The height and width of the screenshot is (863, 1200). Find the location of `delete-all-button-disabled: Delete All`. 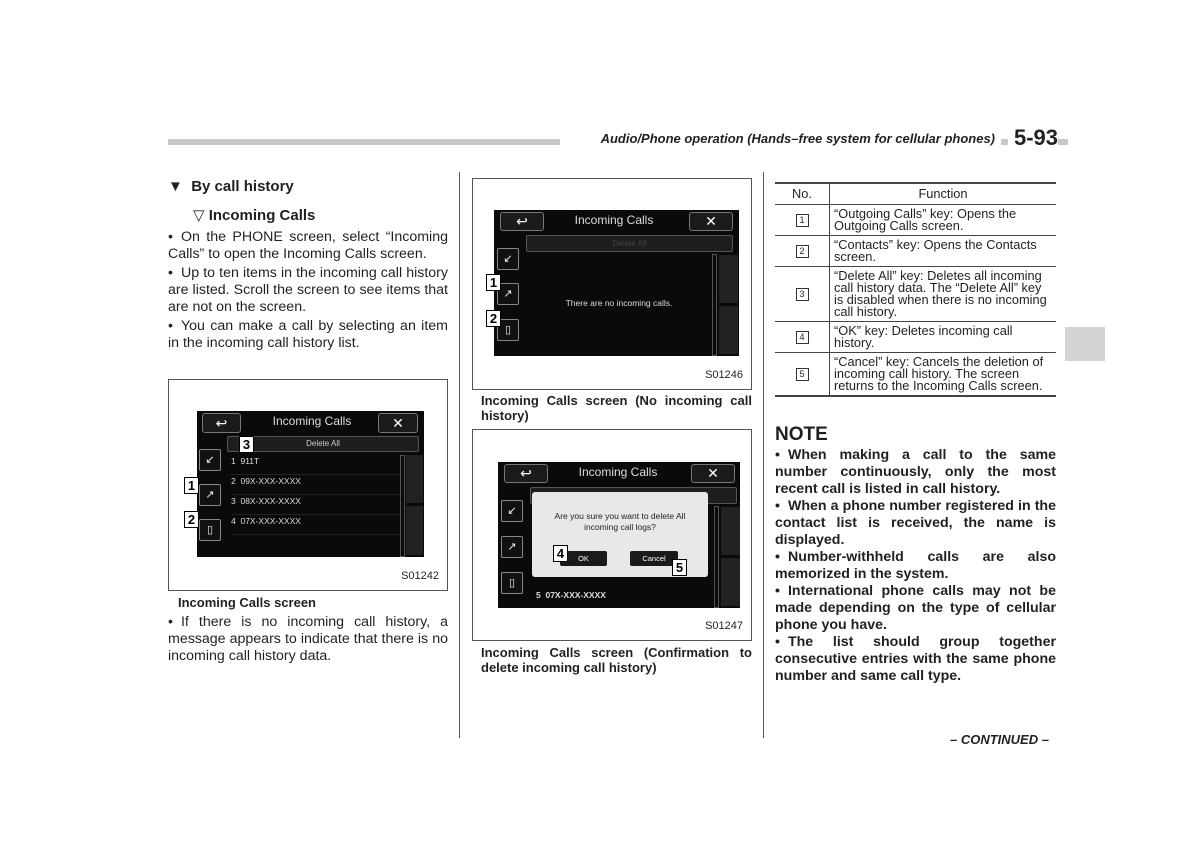

delete-all-button-disabled: Delete All is located at coordinates (629, 243).